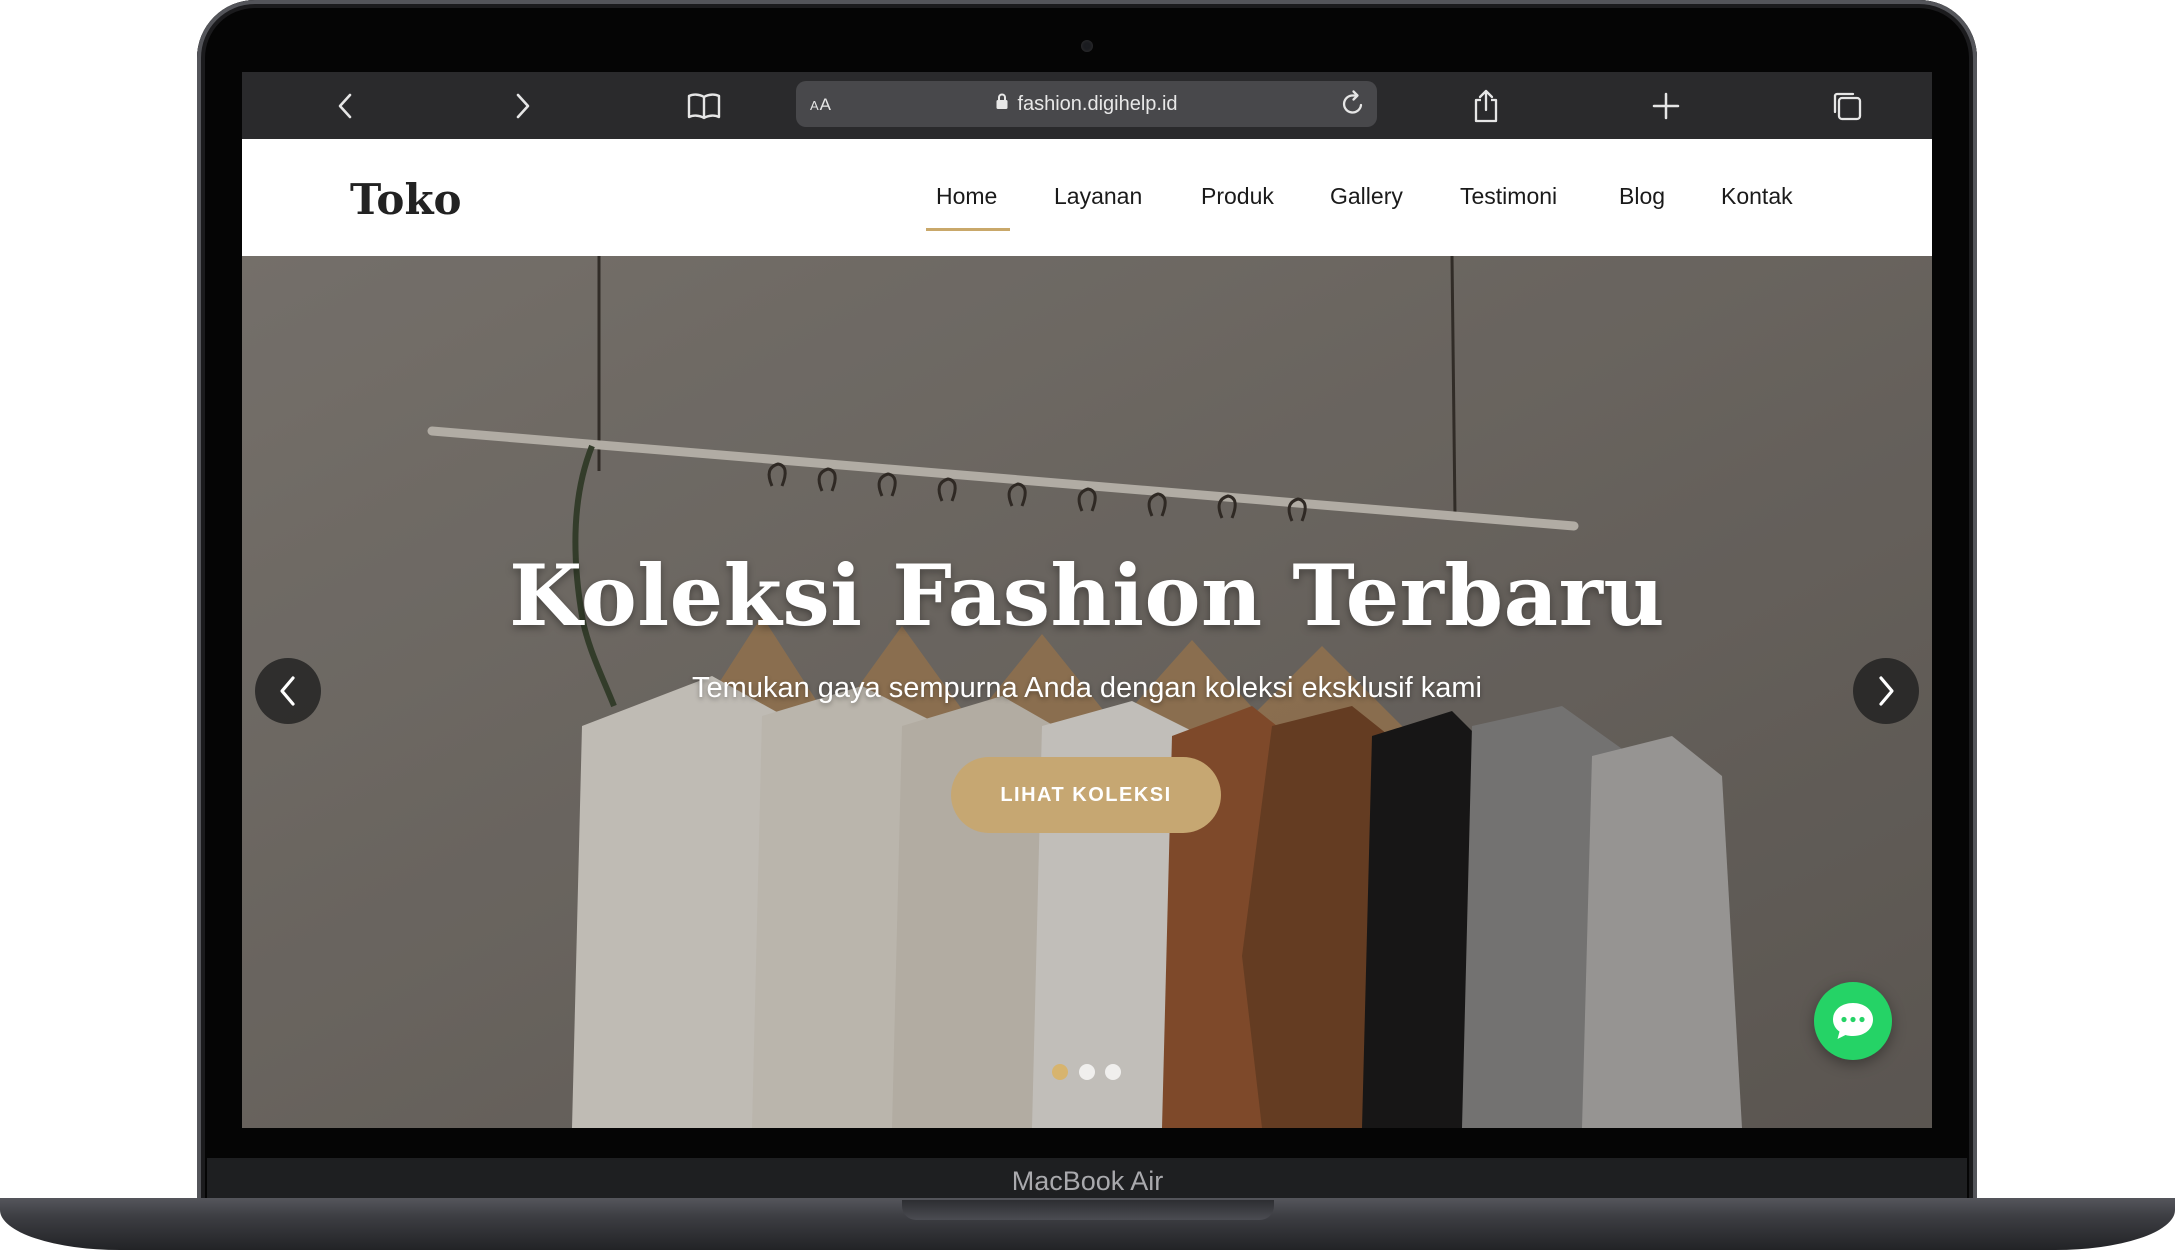  What do you see at coordinates (1666, 106) in the screenshot?
I see `new-tab-icon` at bounding box center [1666, 106].